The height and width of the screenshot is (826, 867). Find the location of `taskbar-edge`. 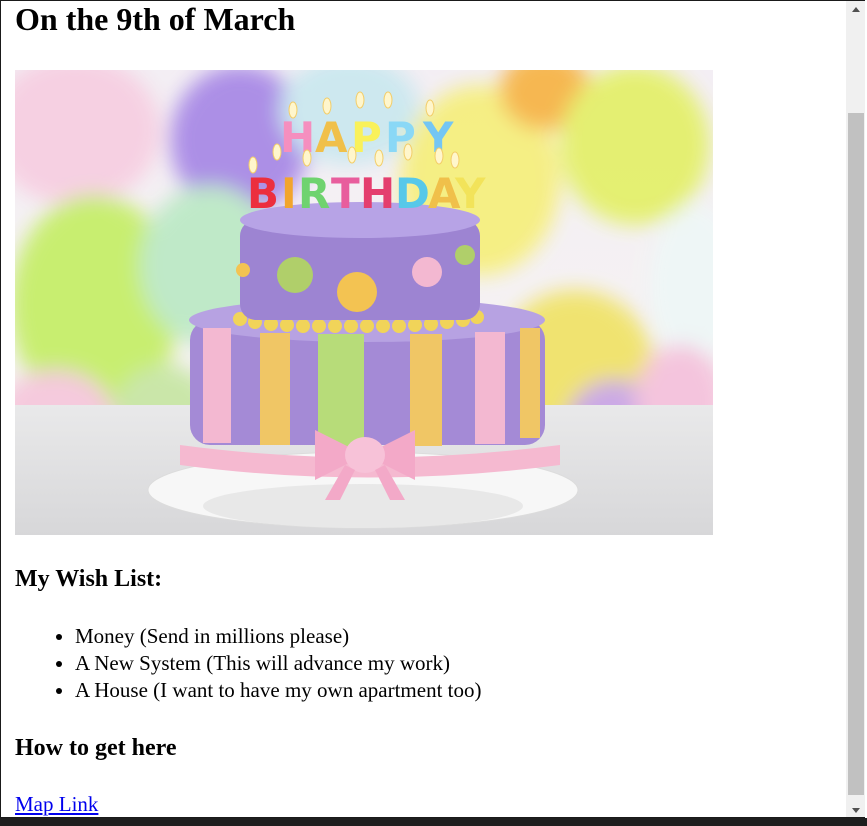

taskbar-edge is located at coordinates (433, 822).